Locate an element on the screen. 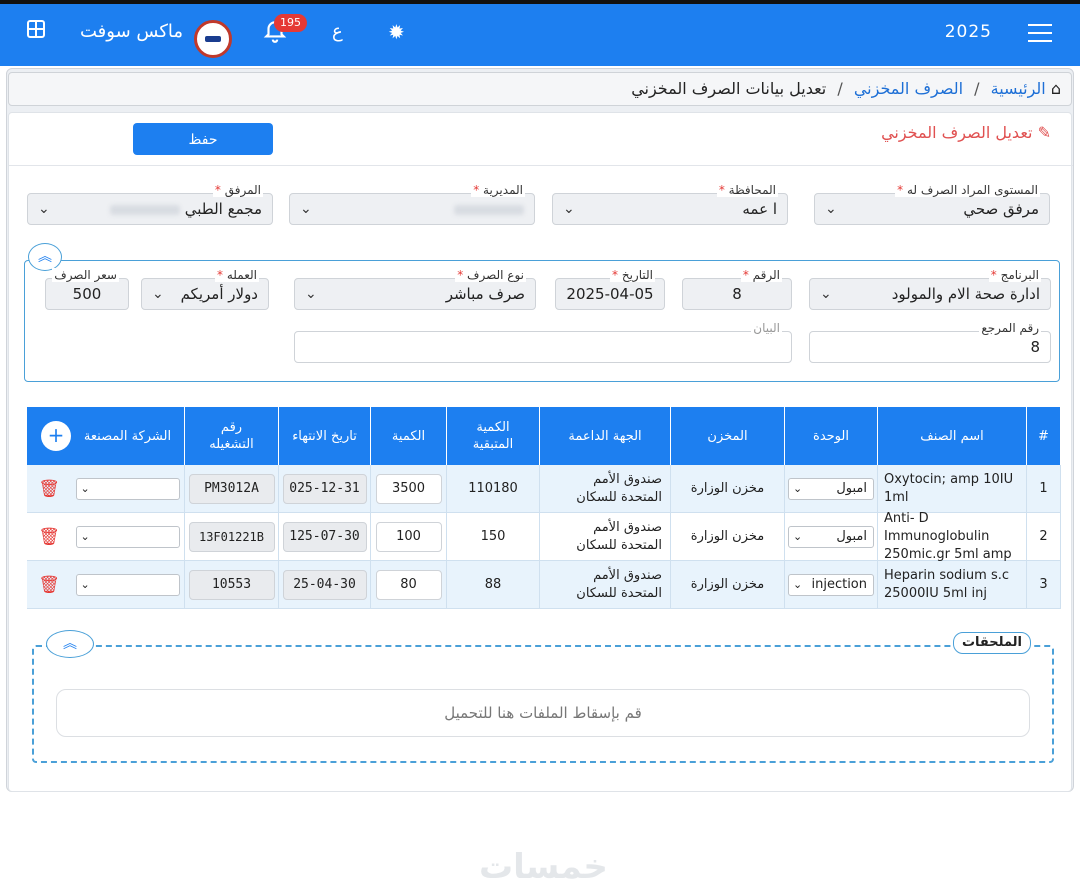  date-input: 2025-04-05 is located at coordinates (610, 294).